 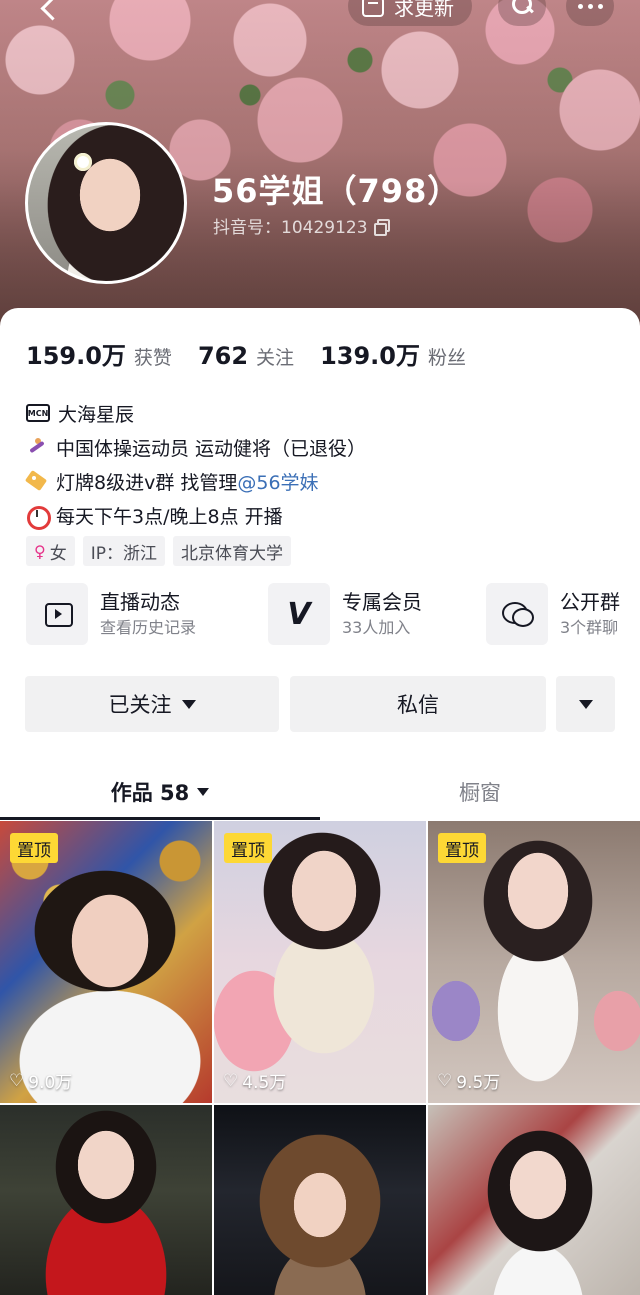 I want to click on action-row: 已关注 私信, so click(x=320, y=704).